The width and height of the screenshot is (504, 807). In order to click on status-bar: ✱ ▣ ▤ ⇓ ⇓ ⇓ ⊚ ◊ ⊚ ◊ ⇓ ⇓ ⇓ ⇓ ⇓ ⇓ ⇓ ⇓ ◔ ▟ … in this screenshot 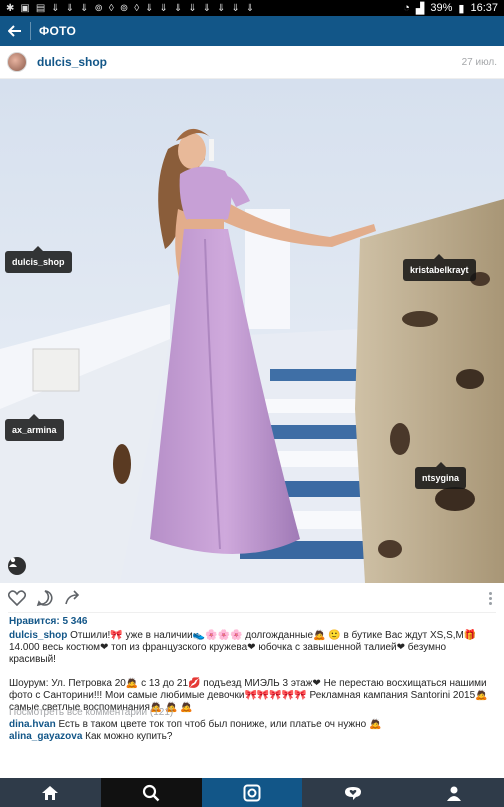, I will do `click(252, 8)`.